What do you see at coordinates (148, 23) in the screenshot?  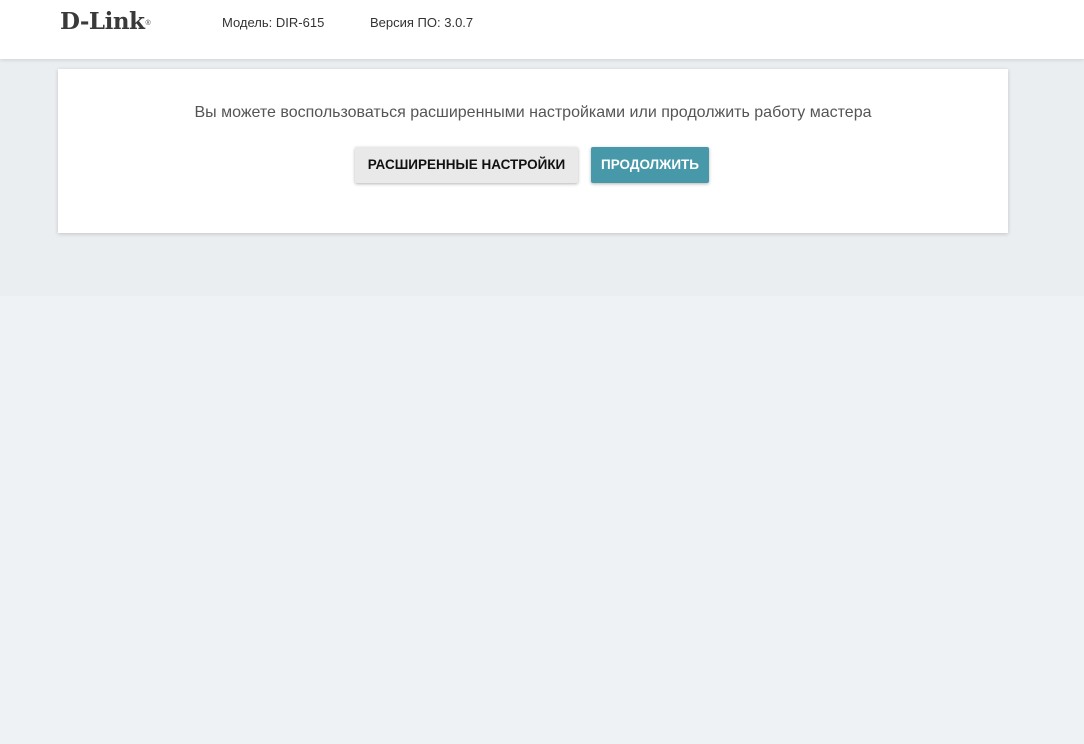 I see `registered-mark: ®` at bounding box center [148, 23].